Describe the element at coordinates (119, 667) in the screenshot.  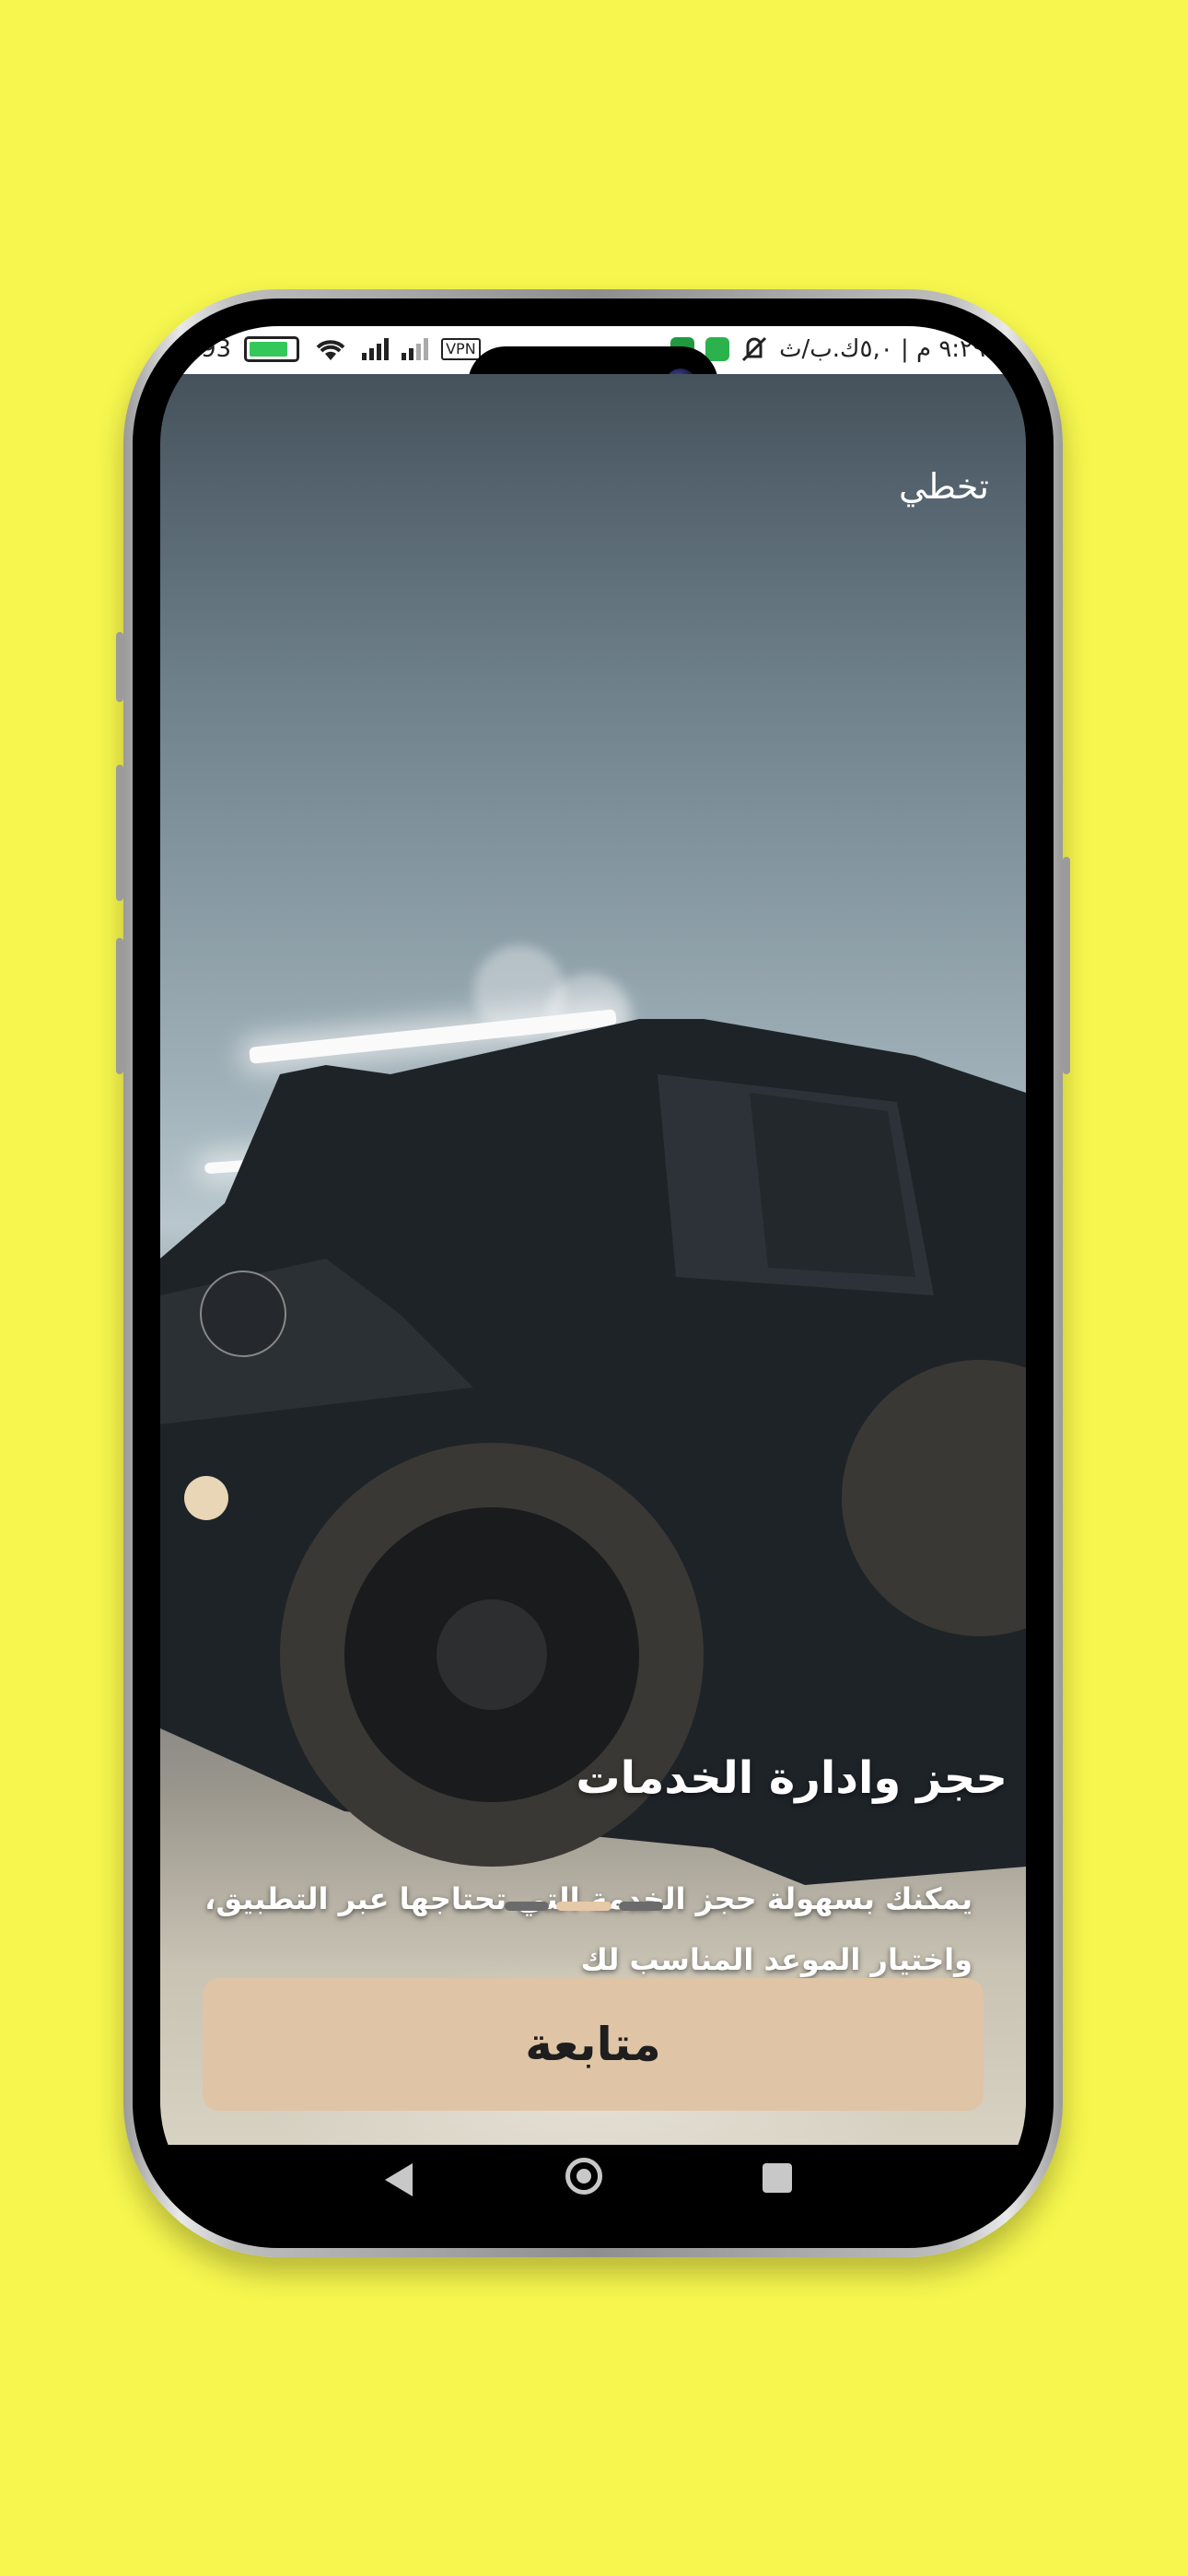
I see `side-button-action` at that location.